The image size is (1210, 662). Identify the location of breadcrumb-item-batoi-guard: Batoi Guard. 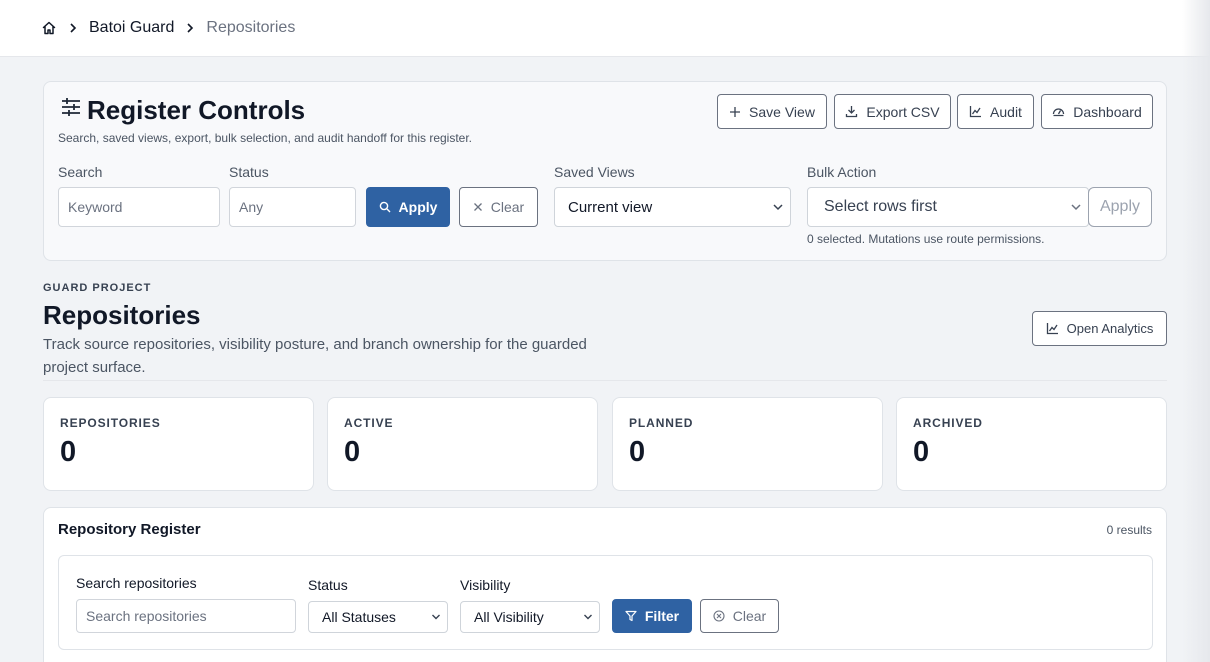
(131, 28).